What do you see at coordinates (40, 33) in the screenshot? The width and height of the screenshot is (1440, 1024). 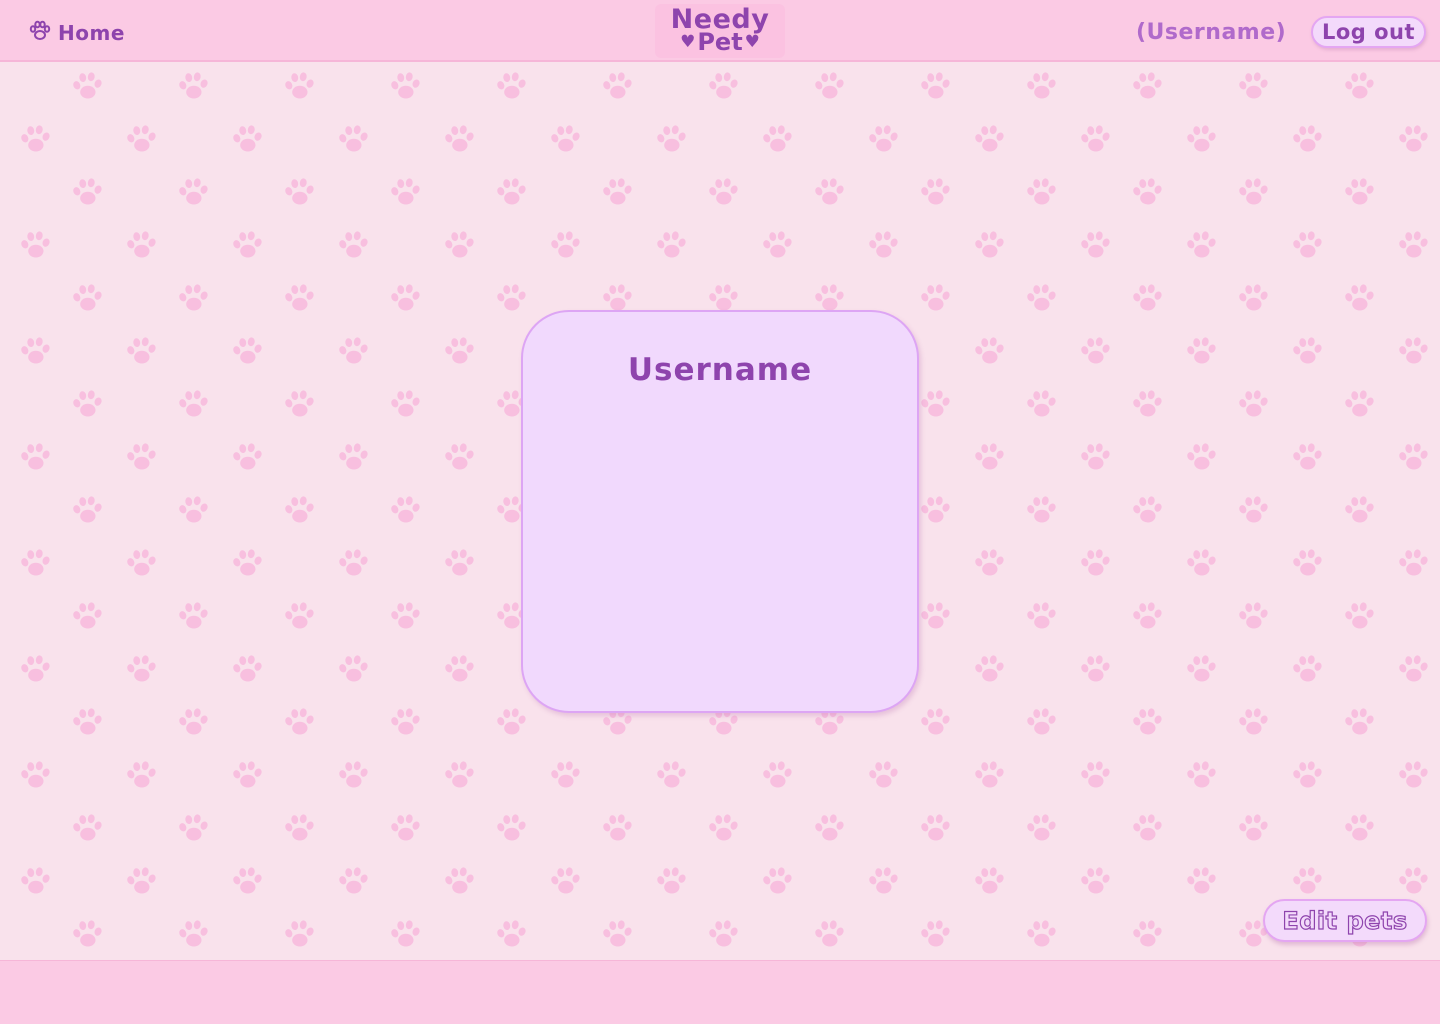 I see `paw-icon` at bounding box center [40, 33].